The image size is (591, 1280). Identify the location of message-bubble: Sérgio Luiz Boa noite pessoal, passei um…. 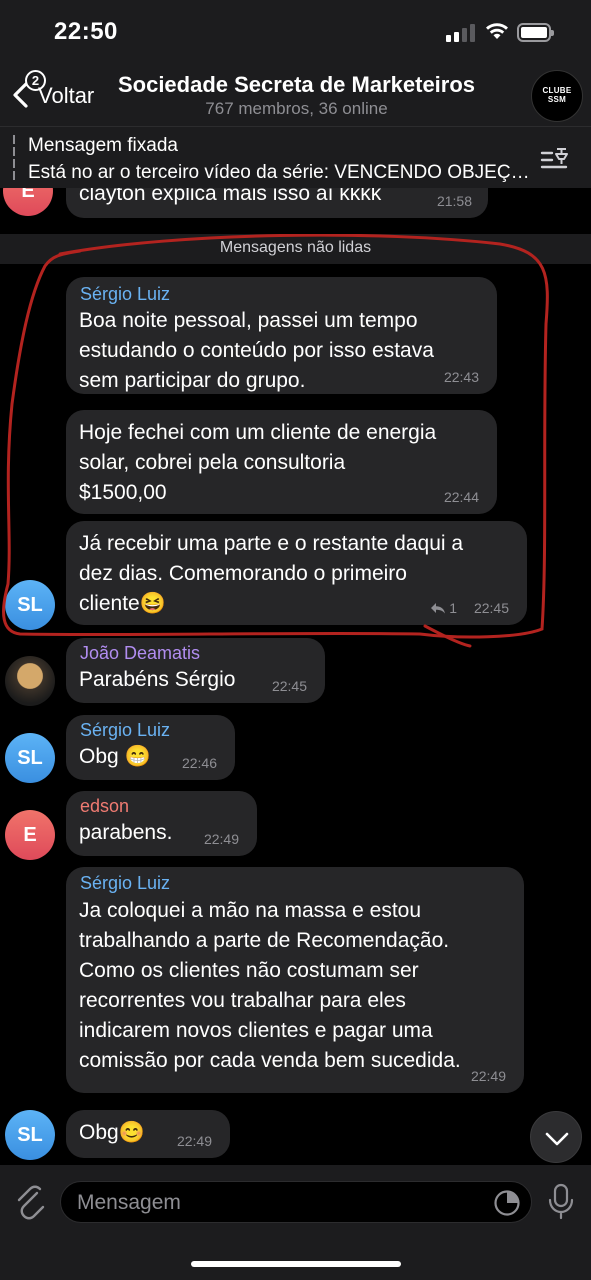
(281, 335).